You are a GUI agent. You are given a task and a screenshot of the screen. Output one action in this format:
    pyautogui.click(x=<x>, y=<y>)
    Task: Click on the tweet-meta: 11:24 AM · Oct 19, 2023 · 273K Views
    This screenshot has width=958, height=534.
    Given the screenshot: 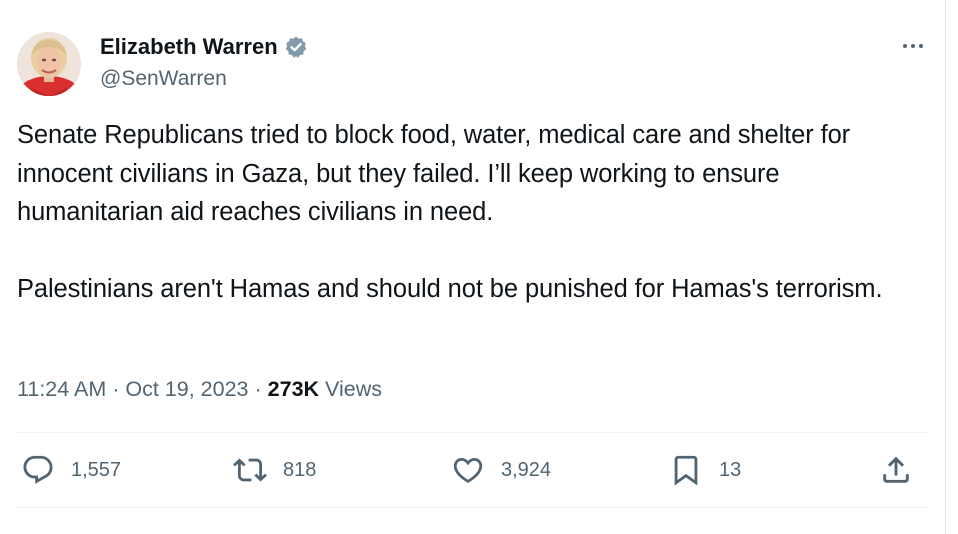 What is the action you would take?
    pyautogui.click(x=199, y=389)
    